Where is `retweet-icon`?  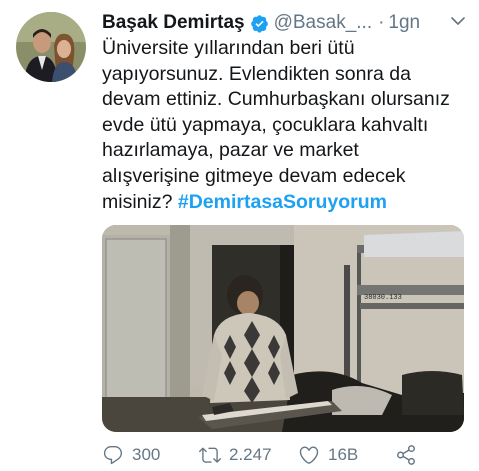 retweet-icon is located at coordinates (210, 455).